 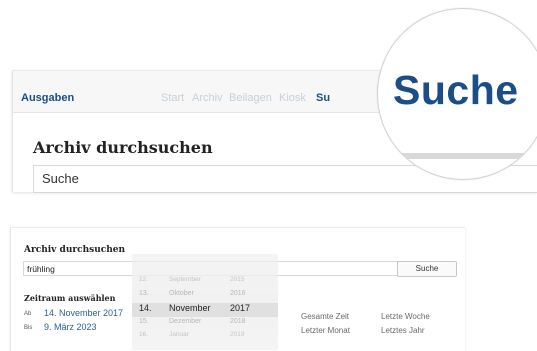 I want to click on nav-brand-ausgaben: Ausgaben, so click(x=47, y=98).